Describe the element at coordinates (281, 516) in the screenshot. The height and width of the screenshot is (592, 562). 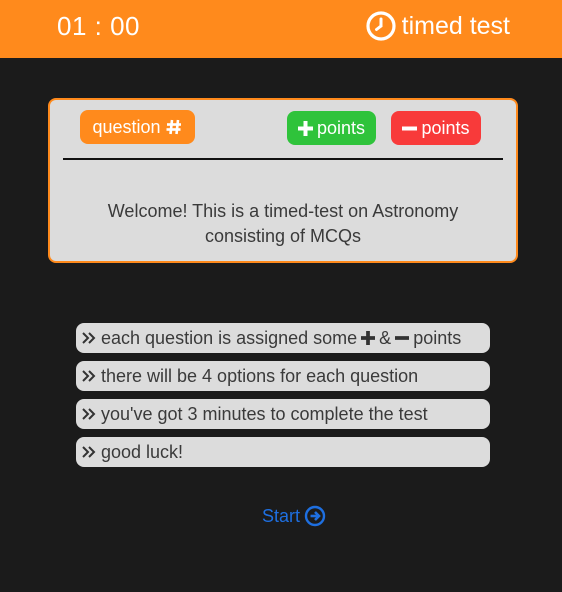
I see `start-label: Start` at that location.